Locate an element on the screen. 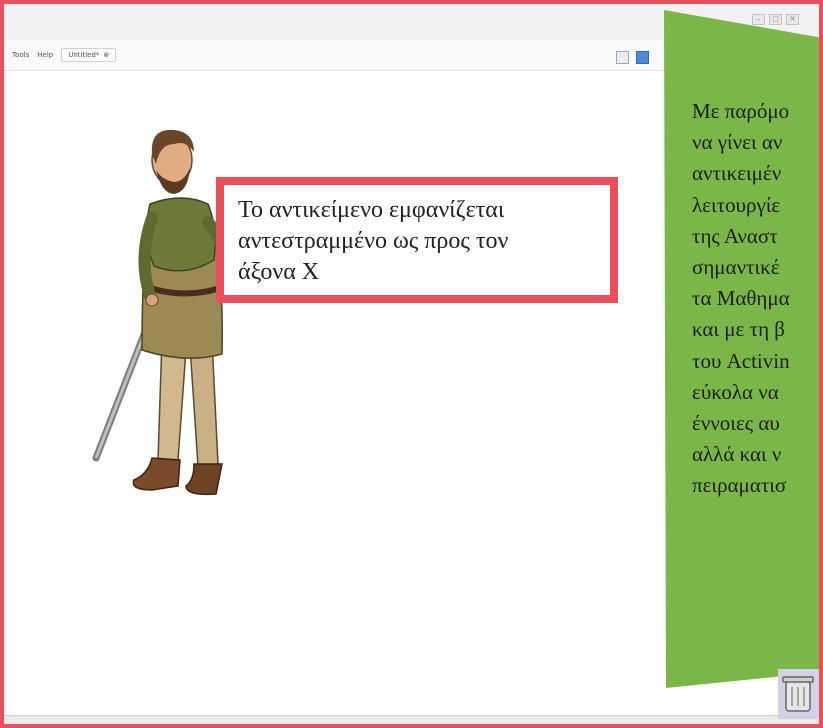 The image size is (823, 728). side-note-line: της Αναστ is located at coordinates (735, 235).